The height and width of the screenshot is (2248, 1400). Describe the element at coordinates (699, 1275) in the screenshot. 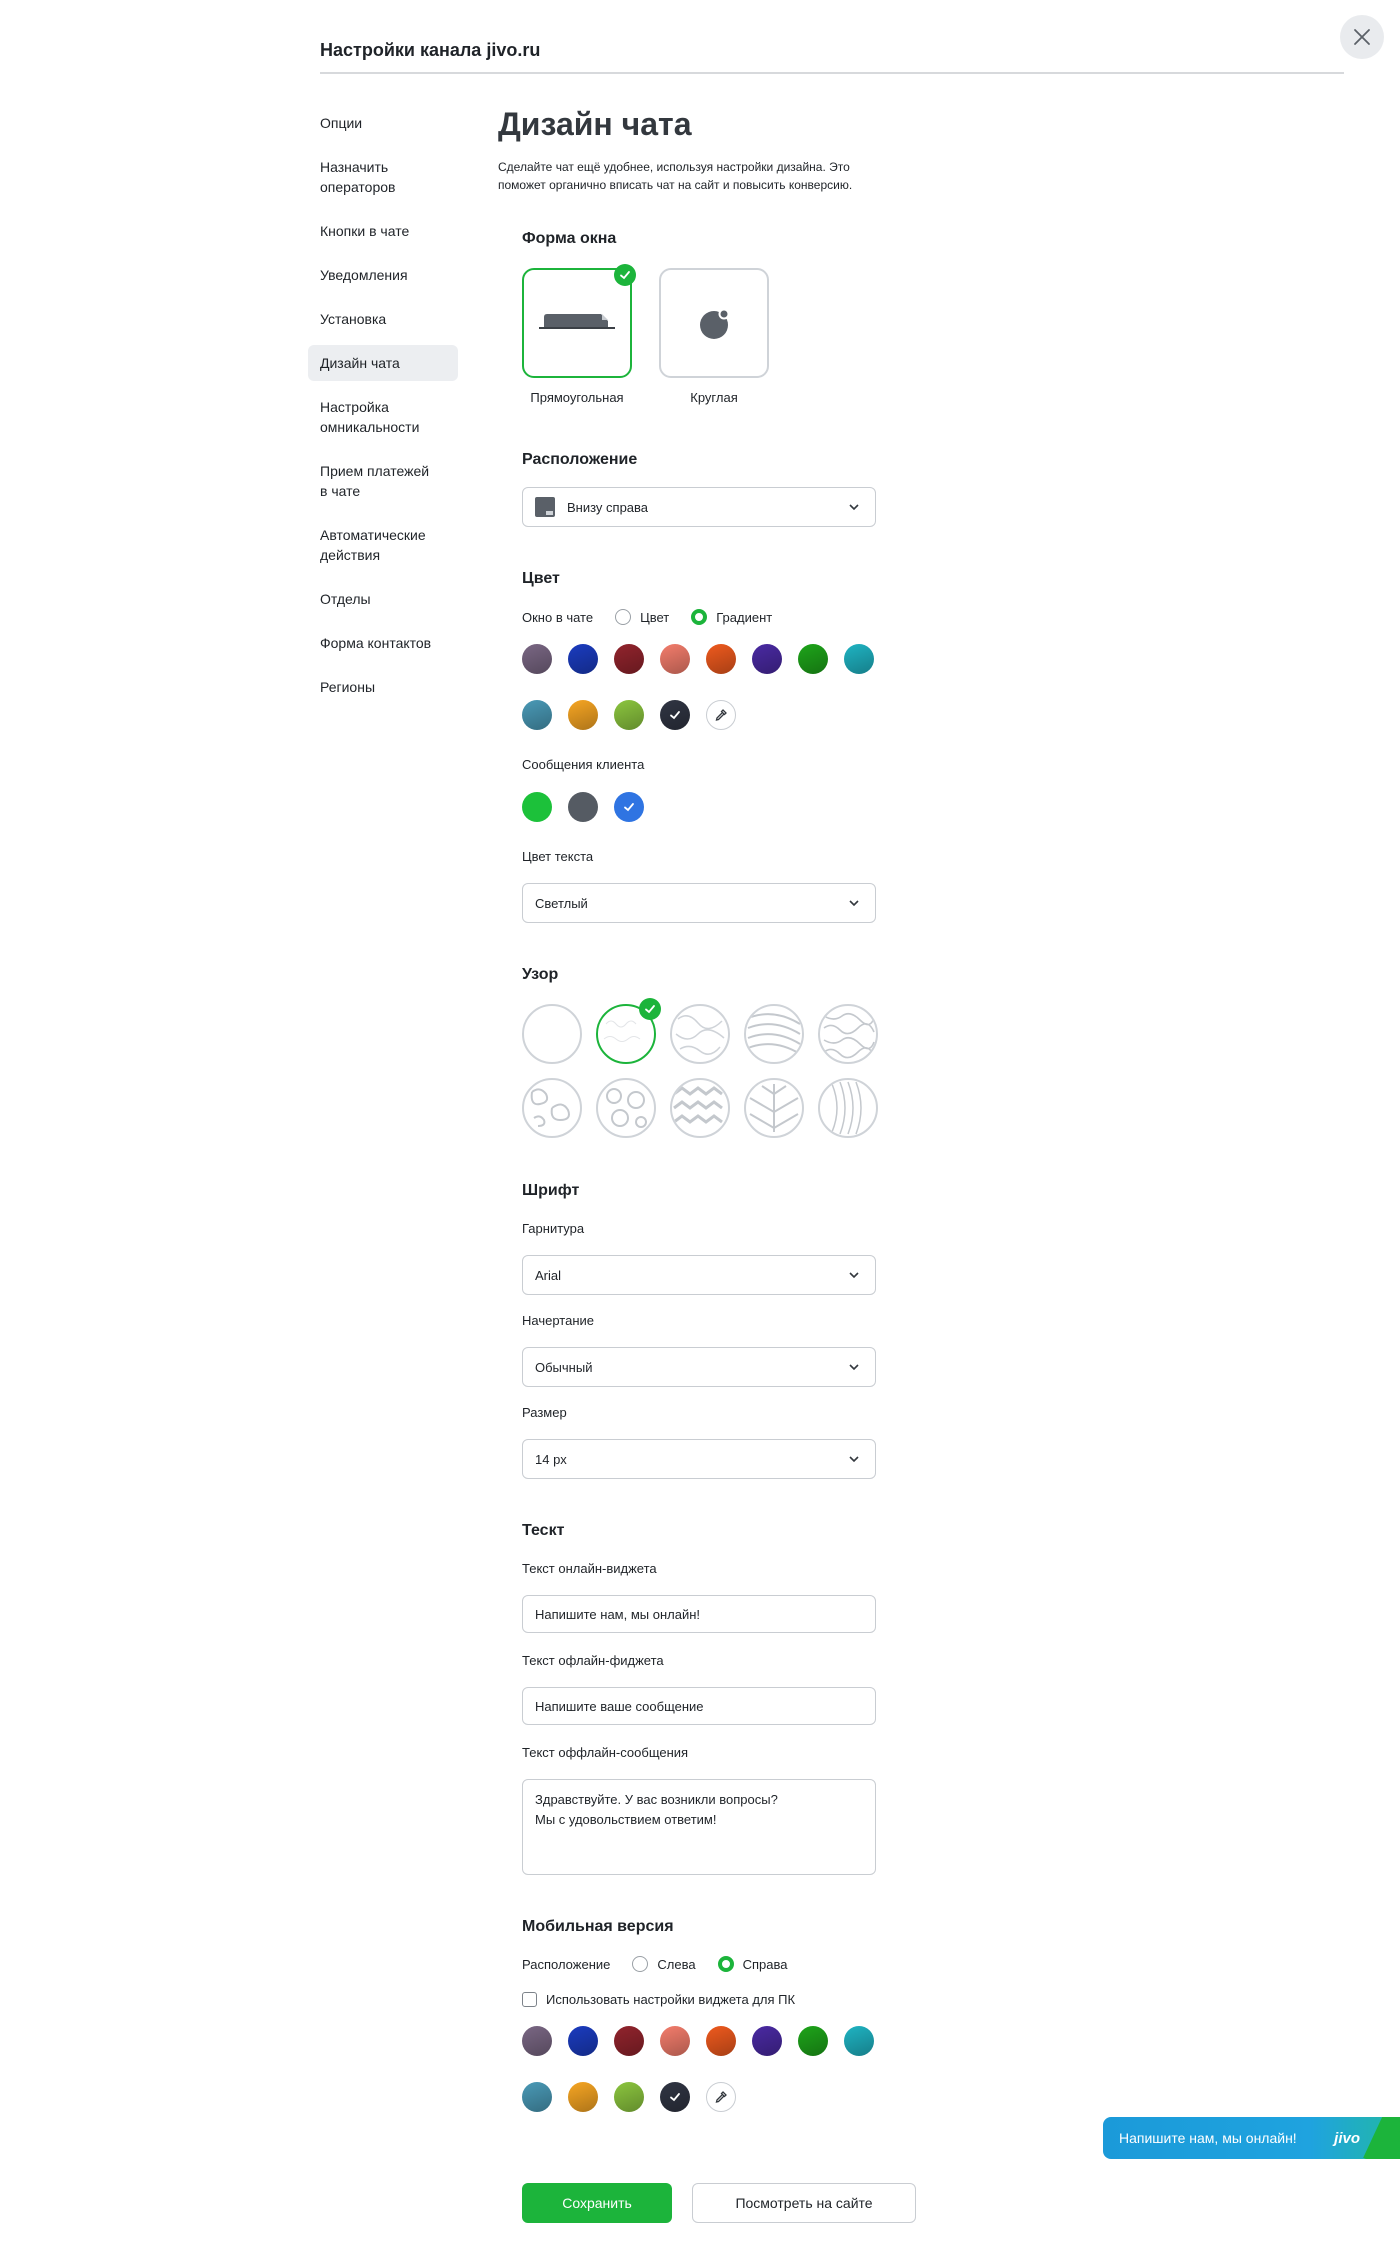

I see `font-family-select: Arial` at that location.